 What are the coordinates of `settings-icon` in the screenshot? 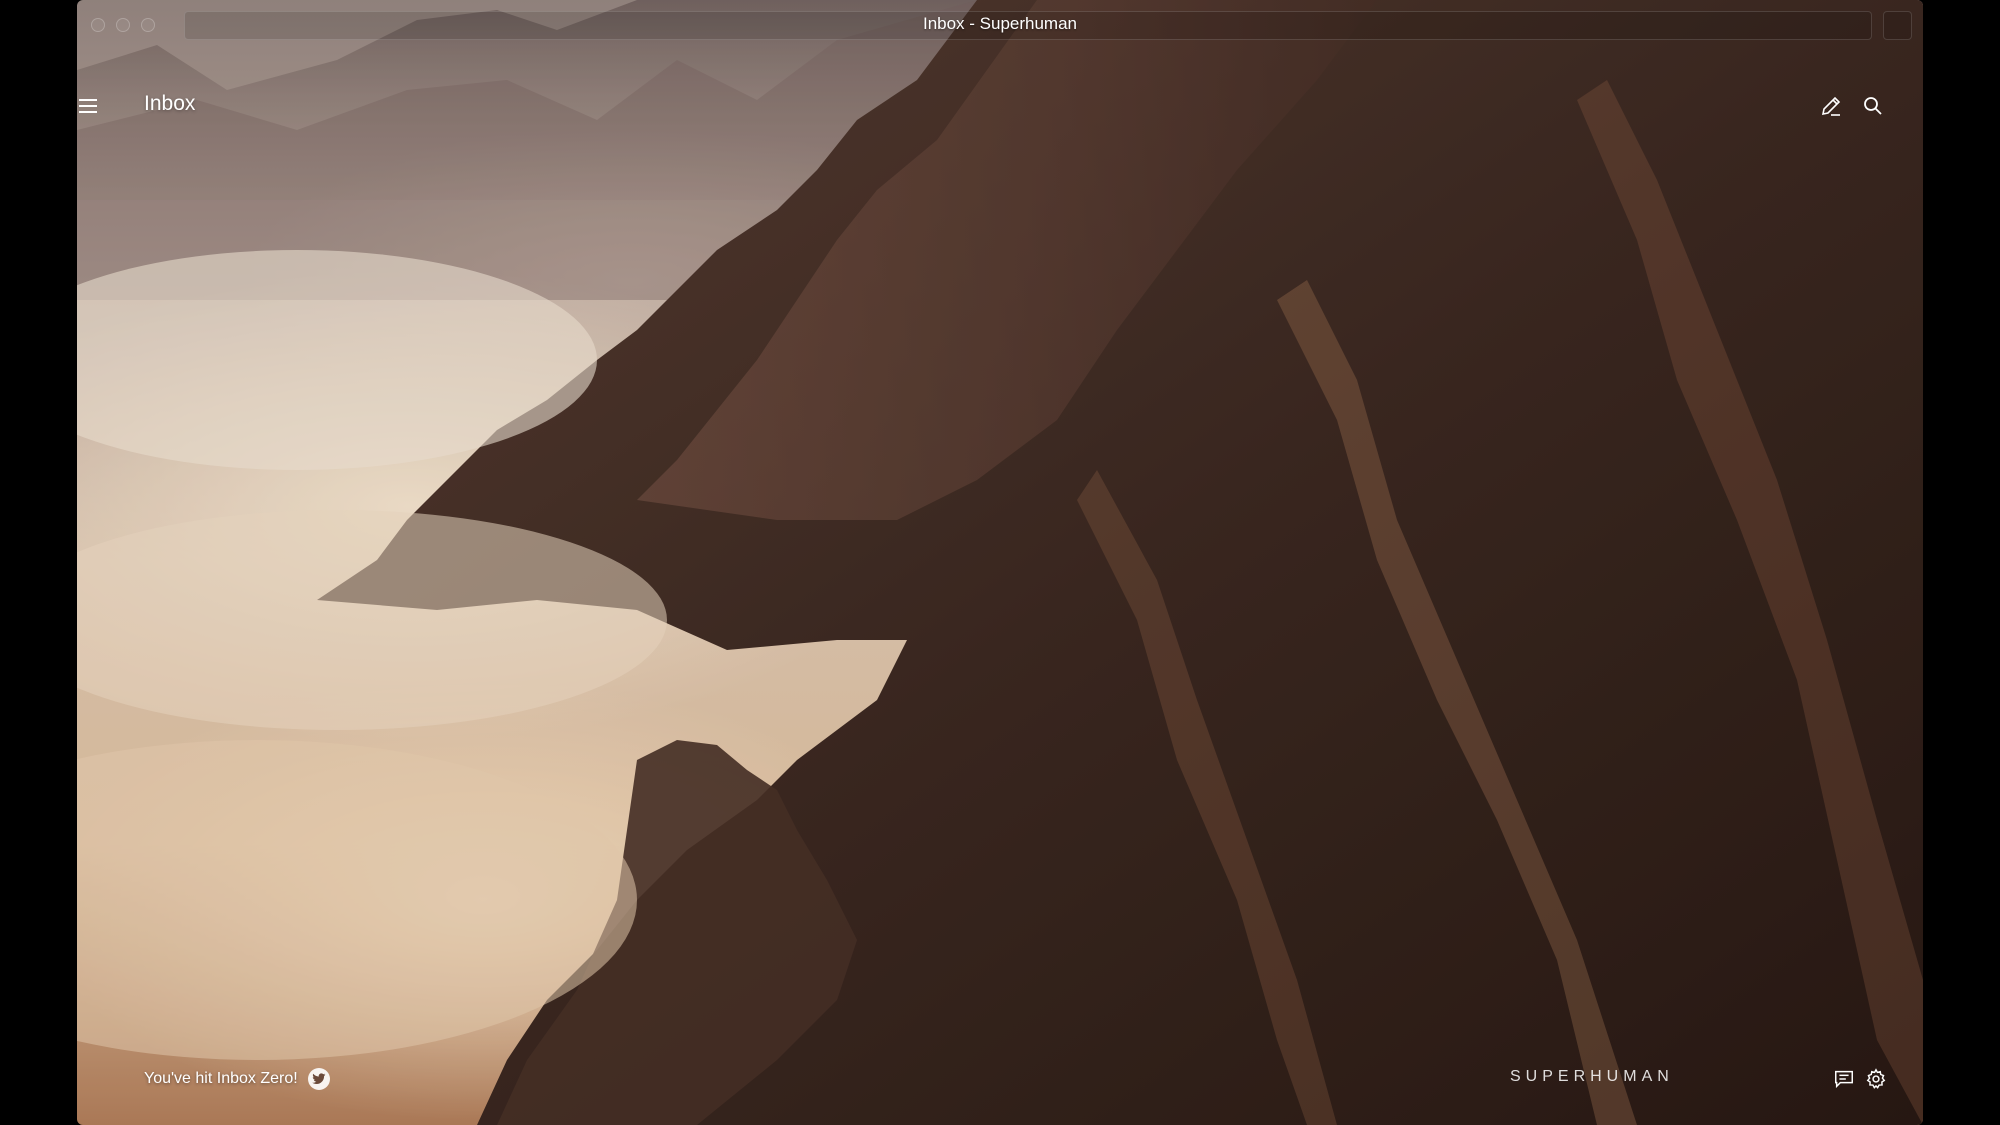 It's located at (1876, 1079).